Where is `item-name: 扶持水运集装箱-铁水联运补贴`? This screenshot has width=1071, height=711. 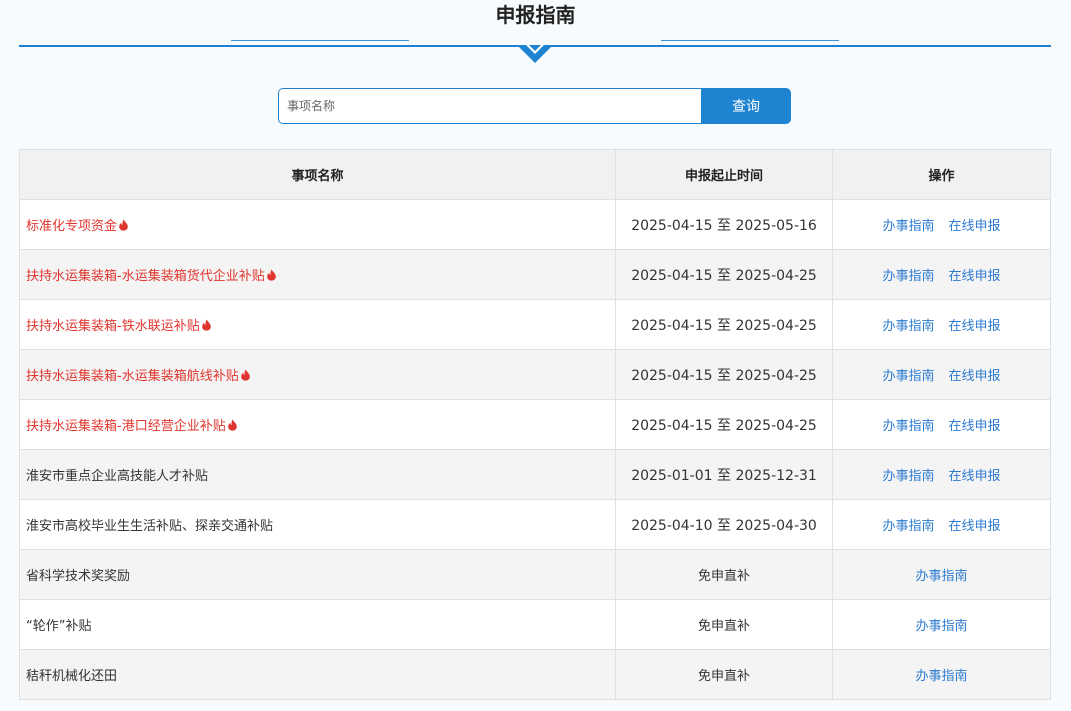
item-name: 扶持水运集装箱-铁水联运补贴 is located at coordinates (113, 326).